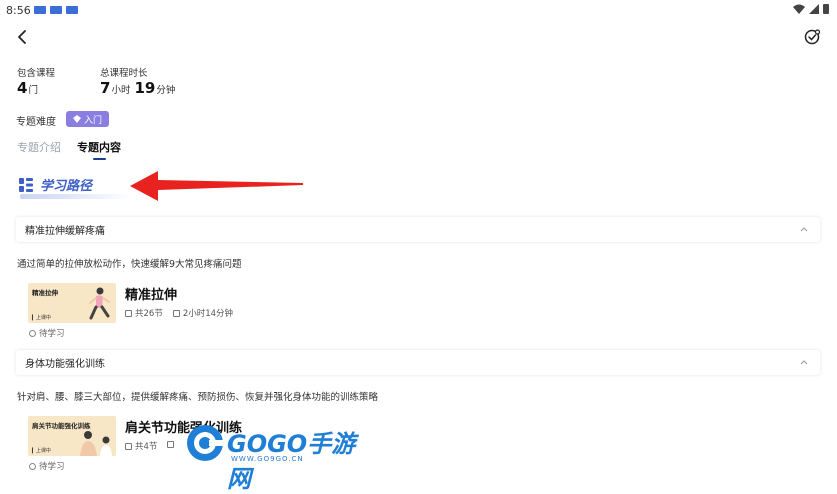 The width and height of the screenshot is (837, 494). What do you see at coordinates (198, 397) in the screenshot?
I see `section-description: 针对肩、腰、膝三大部位，提供缓解疼痛、预防损伤、恢复并强化身体功能的训练策略` at bounding box center [198, 397].